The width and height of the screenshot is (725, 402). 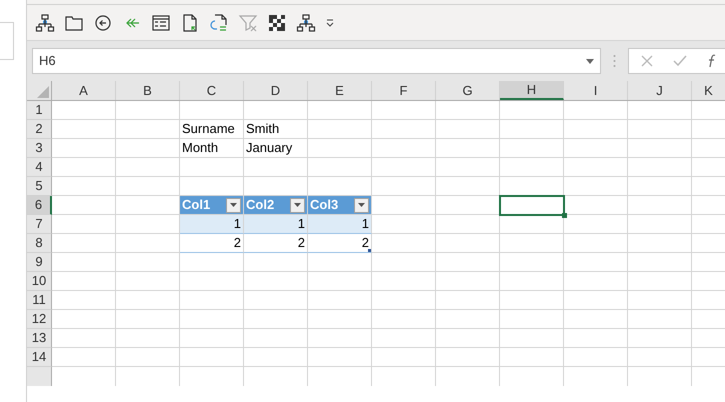 I want to click on row-header, so click(x=39, y=376).